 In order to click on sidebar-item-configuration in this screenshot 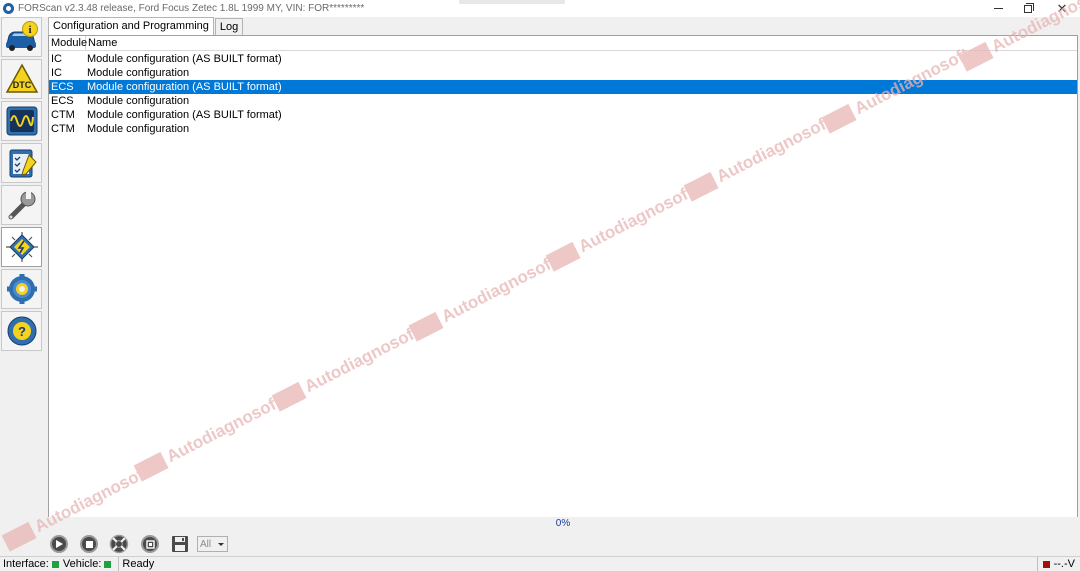, I will do `click(21, 247)`.